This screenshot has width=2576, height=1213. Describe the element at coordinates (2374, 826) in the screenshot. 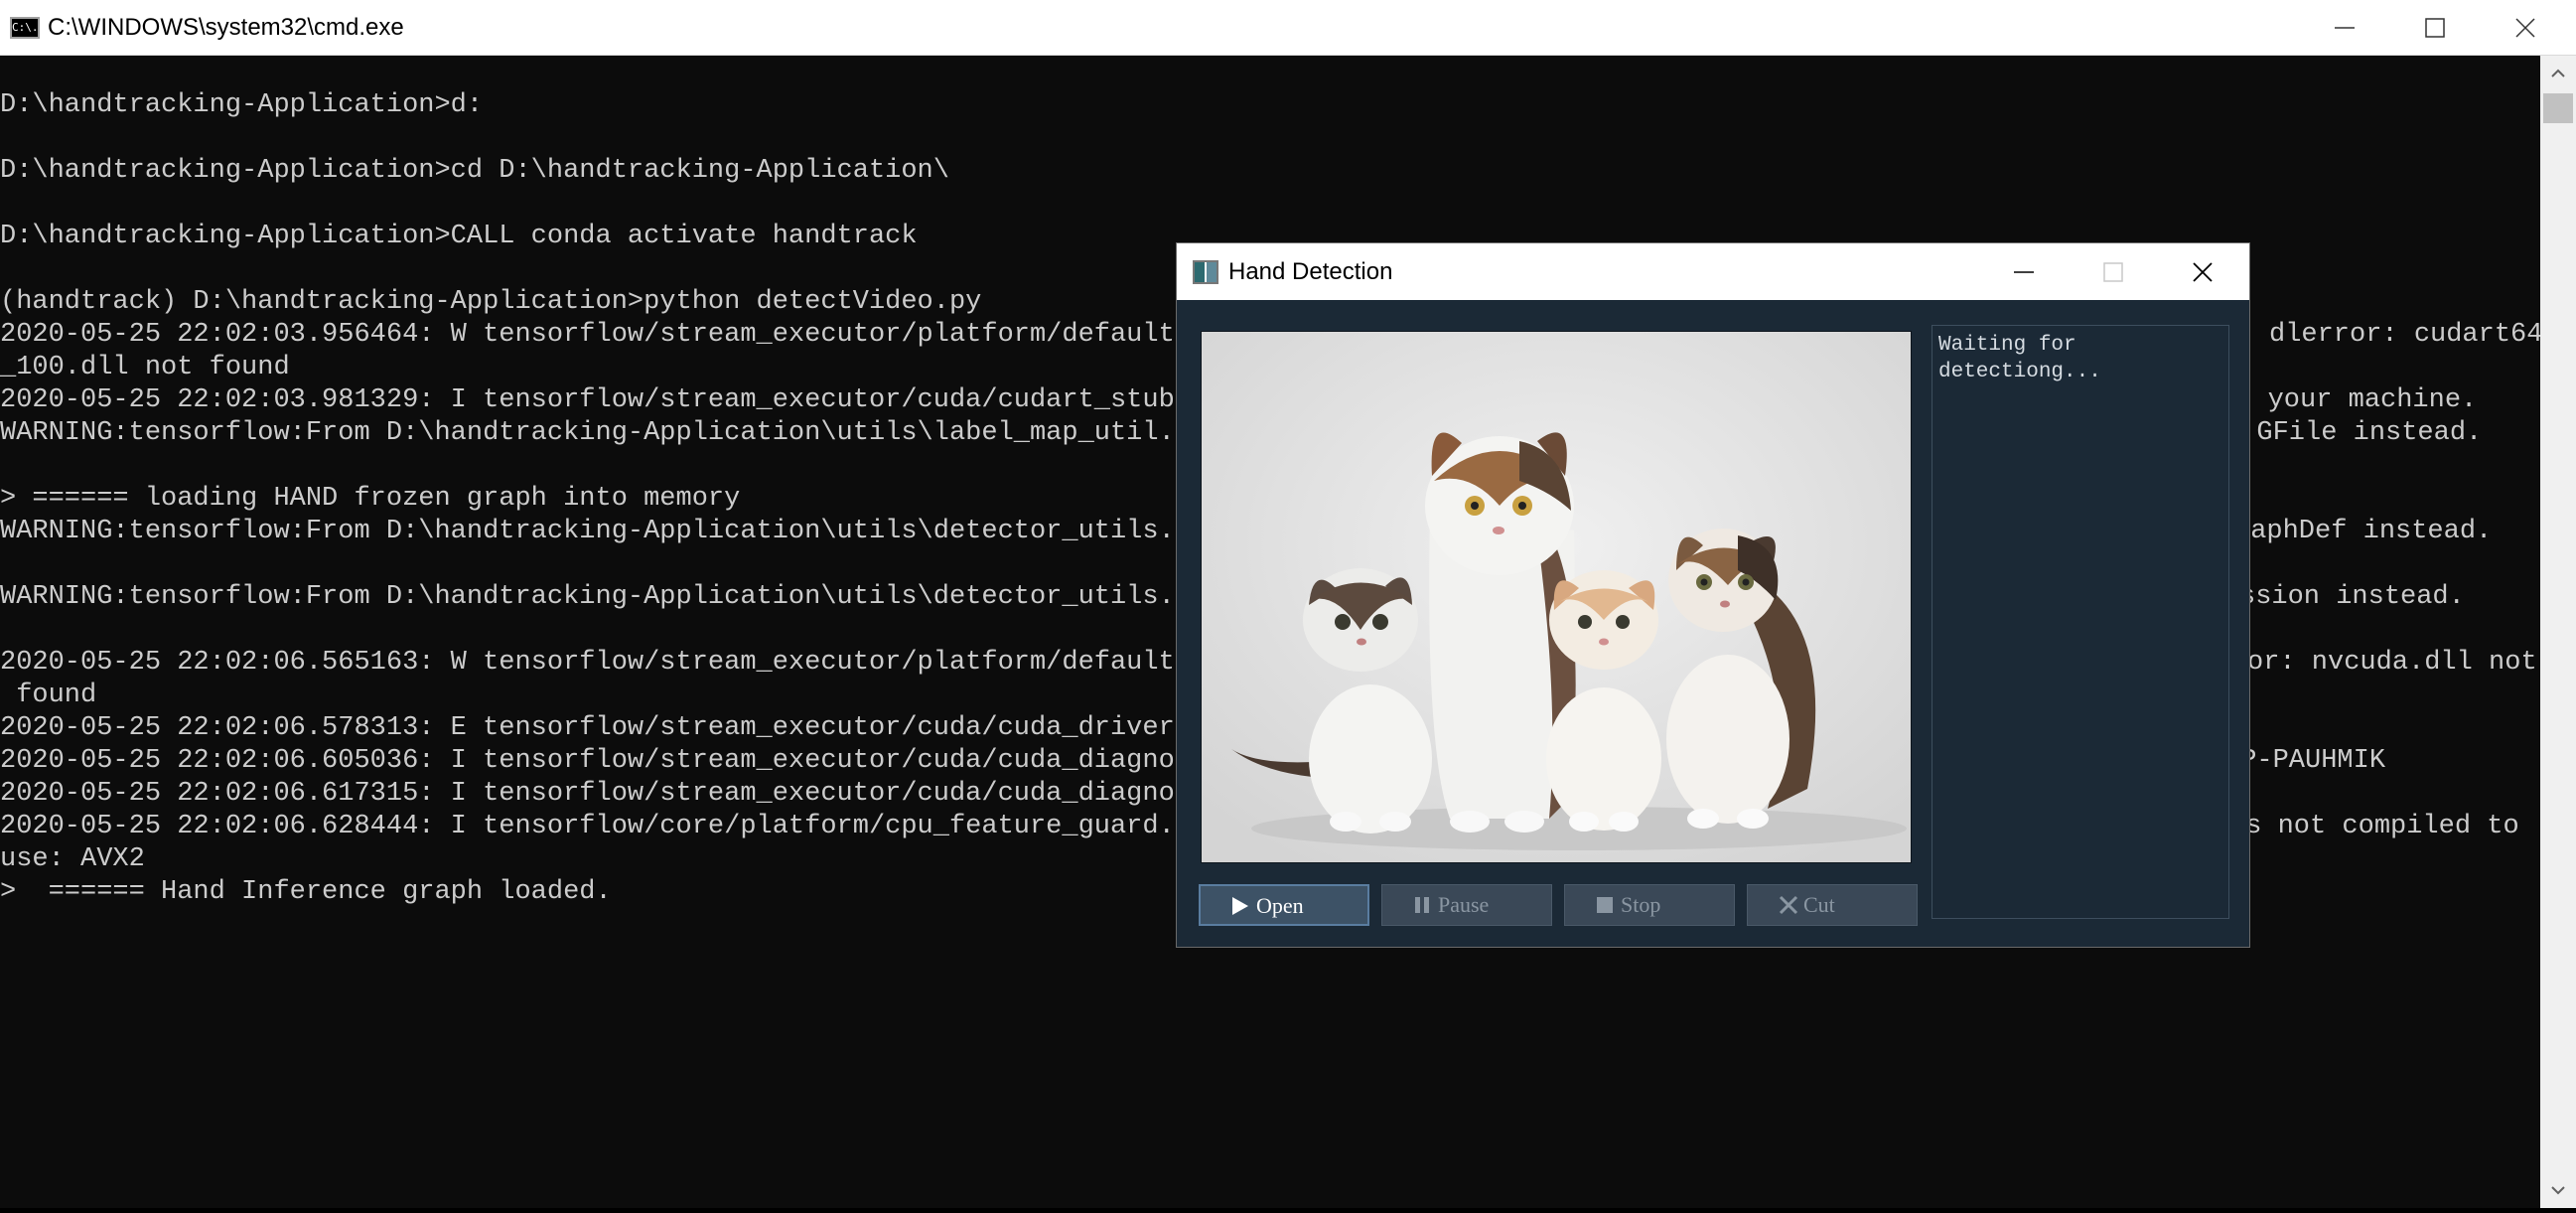

I see `console-line-tail: as not compiled to` at that location.